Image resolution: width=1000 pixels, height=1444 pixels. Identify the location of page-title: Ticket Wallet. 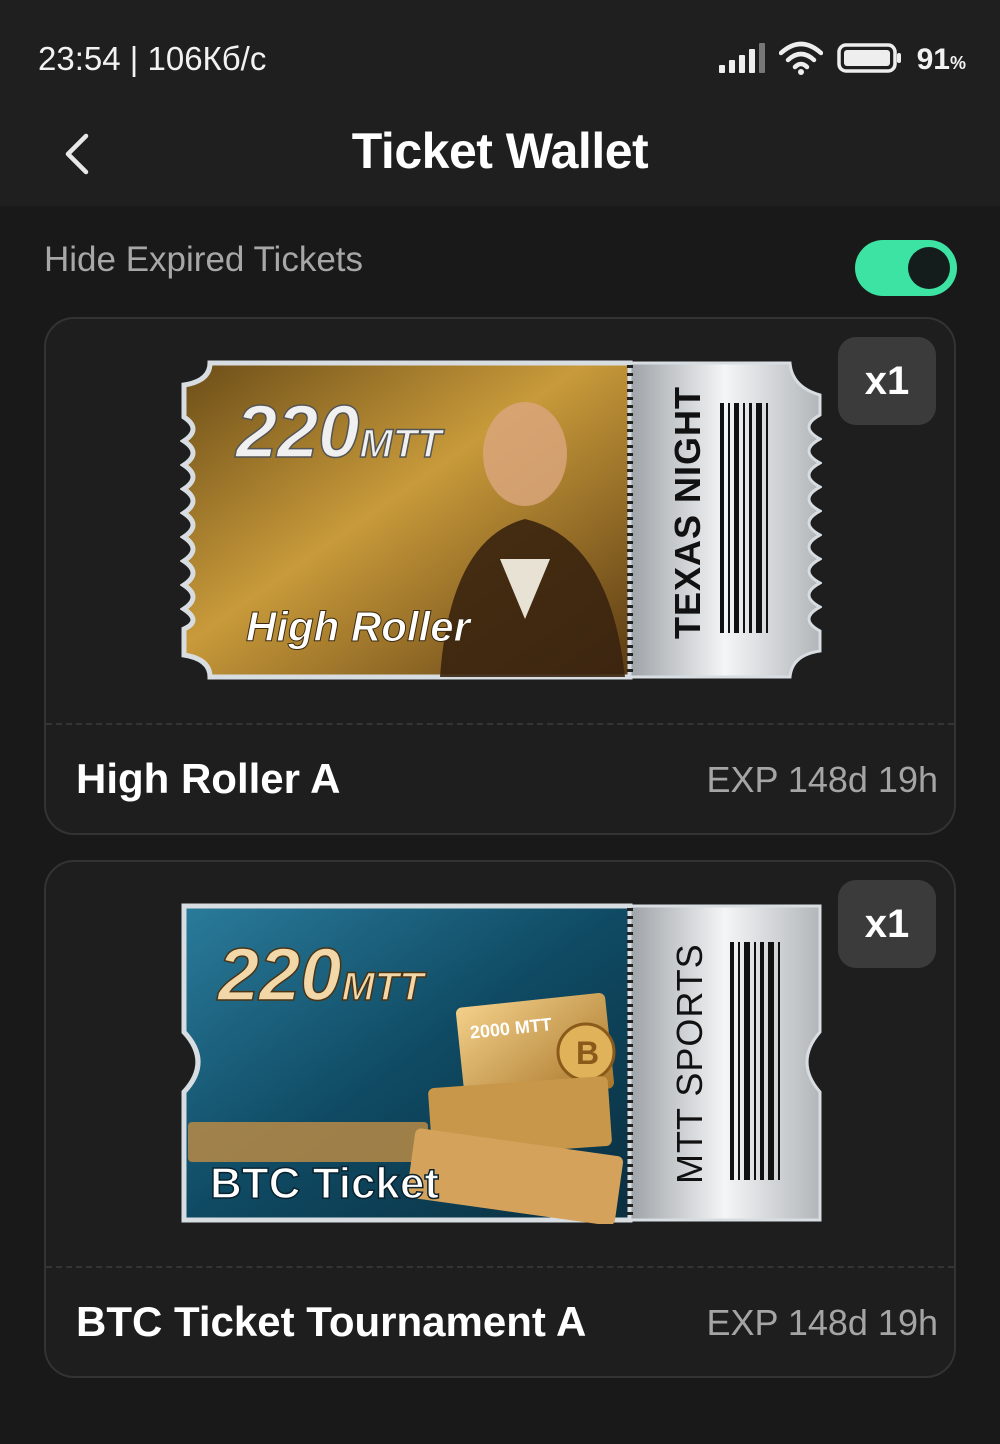
(500, 151).